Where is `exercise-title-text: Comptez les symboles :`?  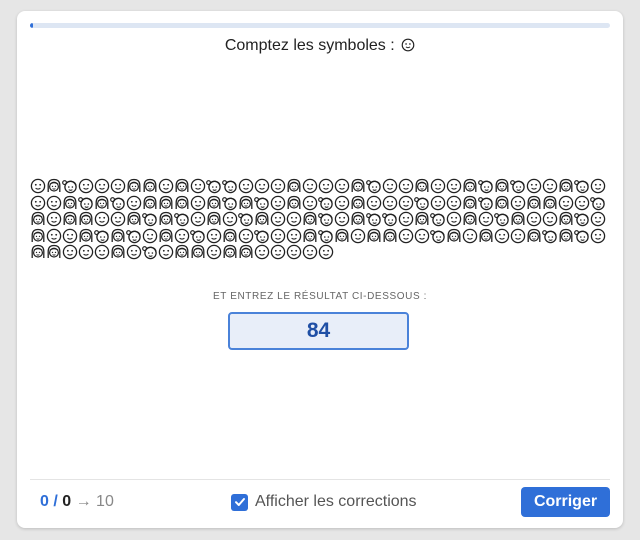
exercise-title-text: Comptez les symboles : is located at coordinates (309, 45).